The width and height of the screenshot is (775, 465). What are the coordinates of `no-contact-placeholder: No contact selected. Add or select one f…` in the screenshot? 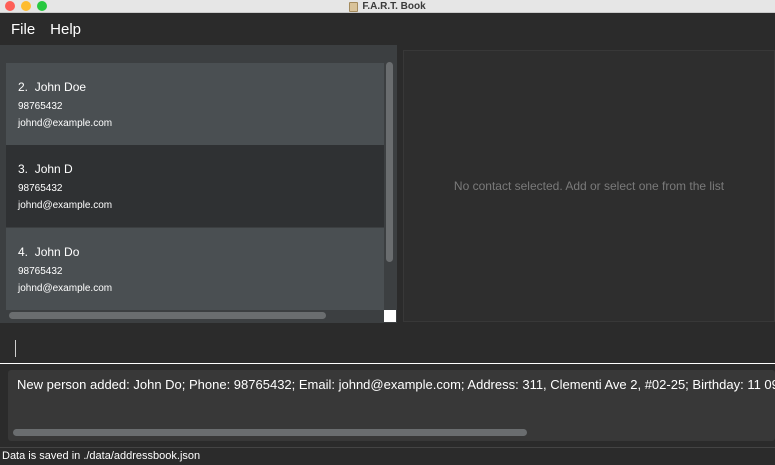 It's located at (589, 186).